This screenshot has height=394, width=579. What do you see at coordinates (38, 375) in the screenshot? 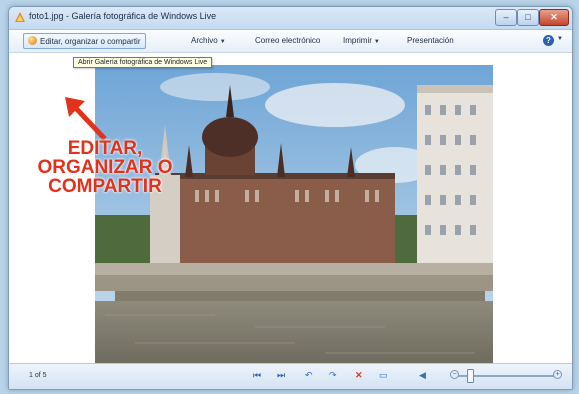
I see `photo-counter: 1 of 5` at bounding box center [38, 375].